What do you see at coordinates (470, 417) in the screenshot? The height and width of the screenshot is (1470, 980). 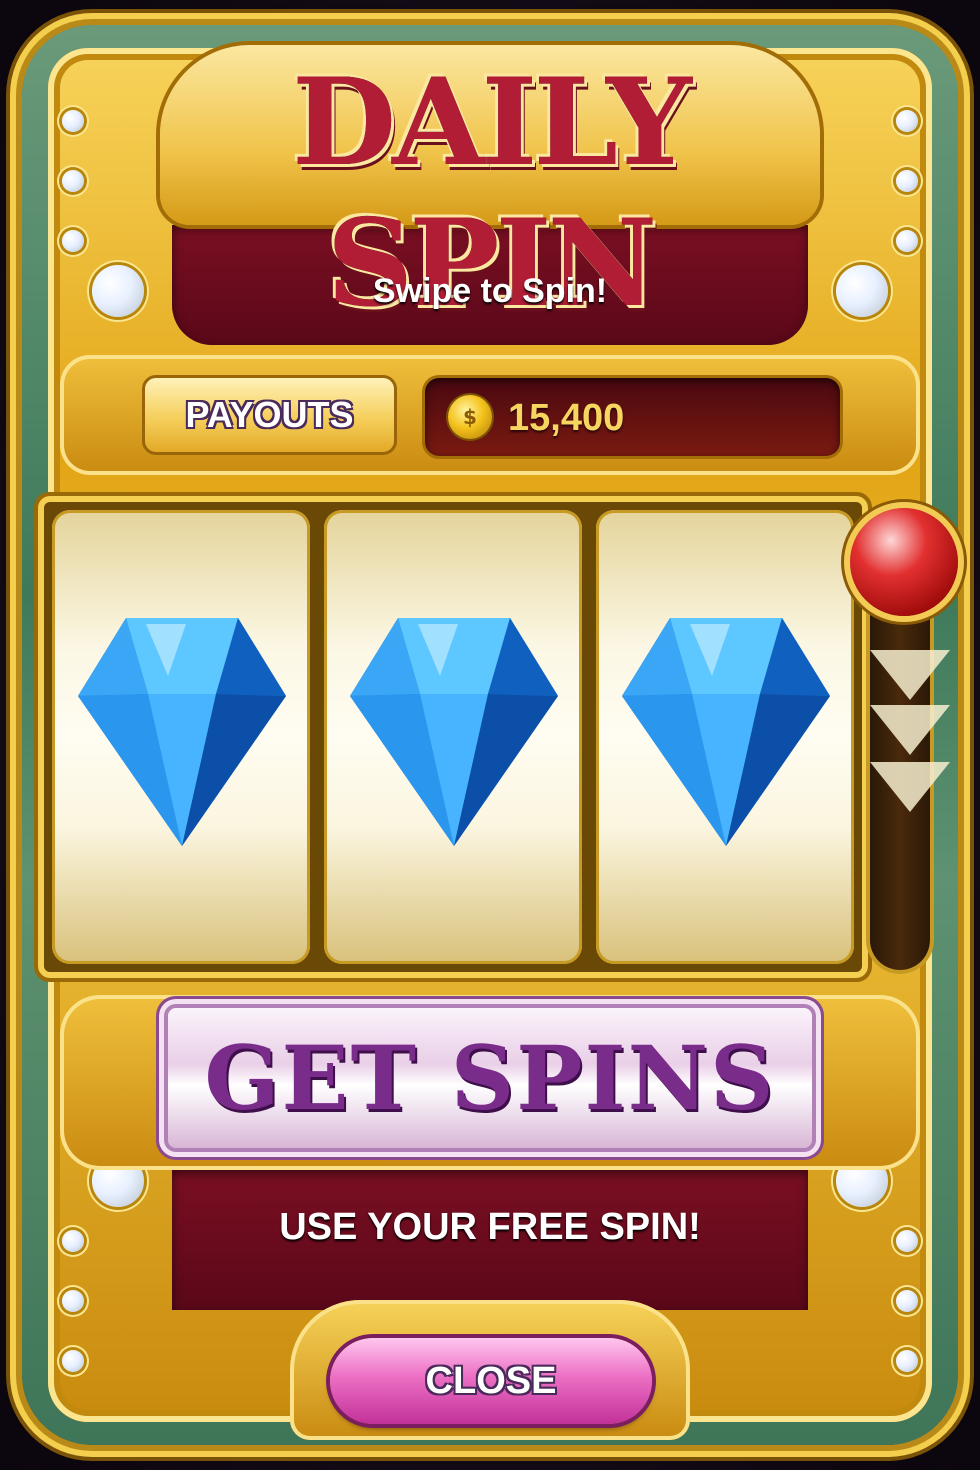 I see `coin-icon: $` at bounding box center [470, 417].